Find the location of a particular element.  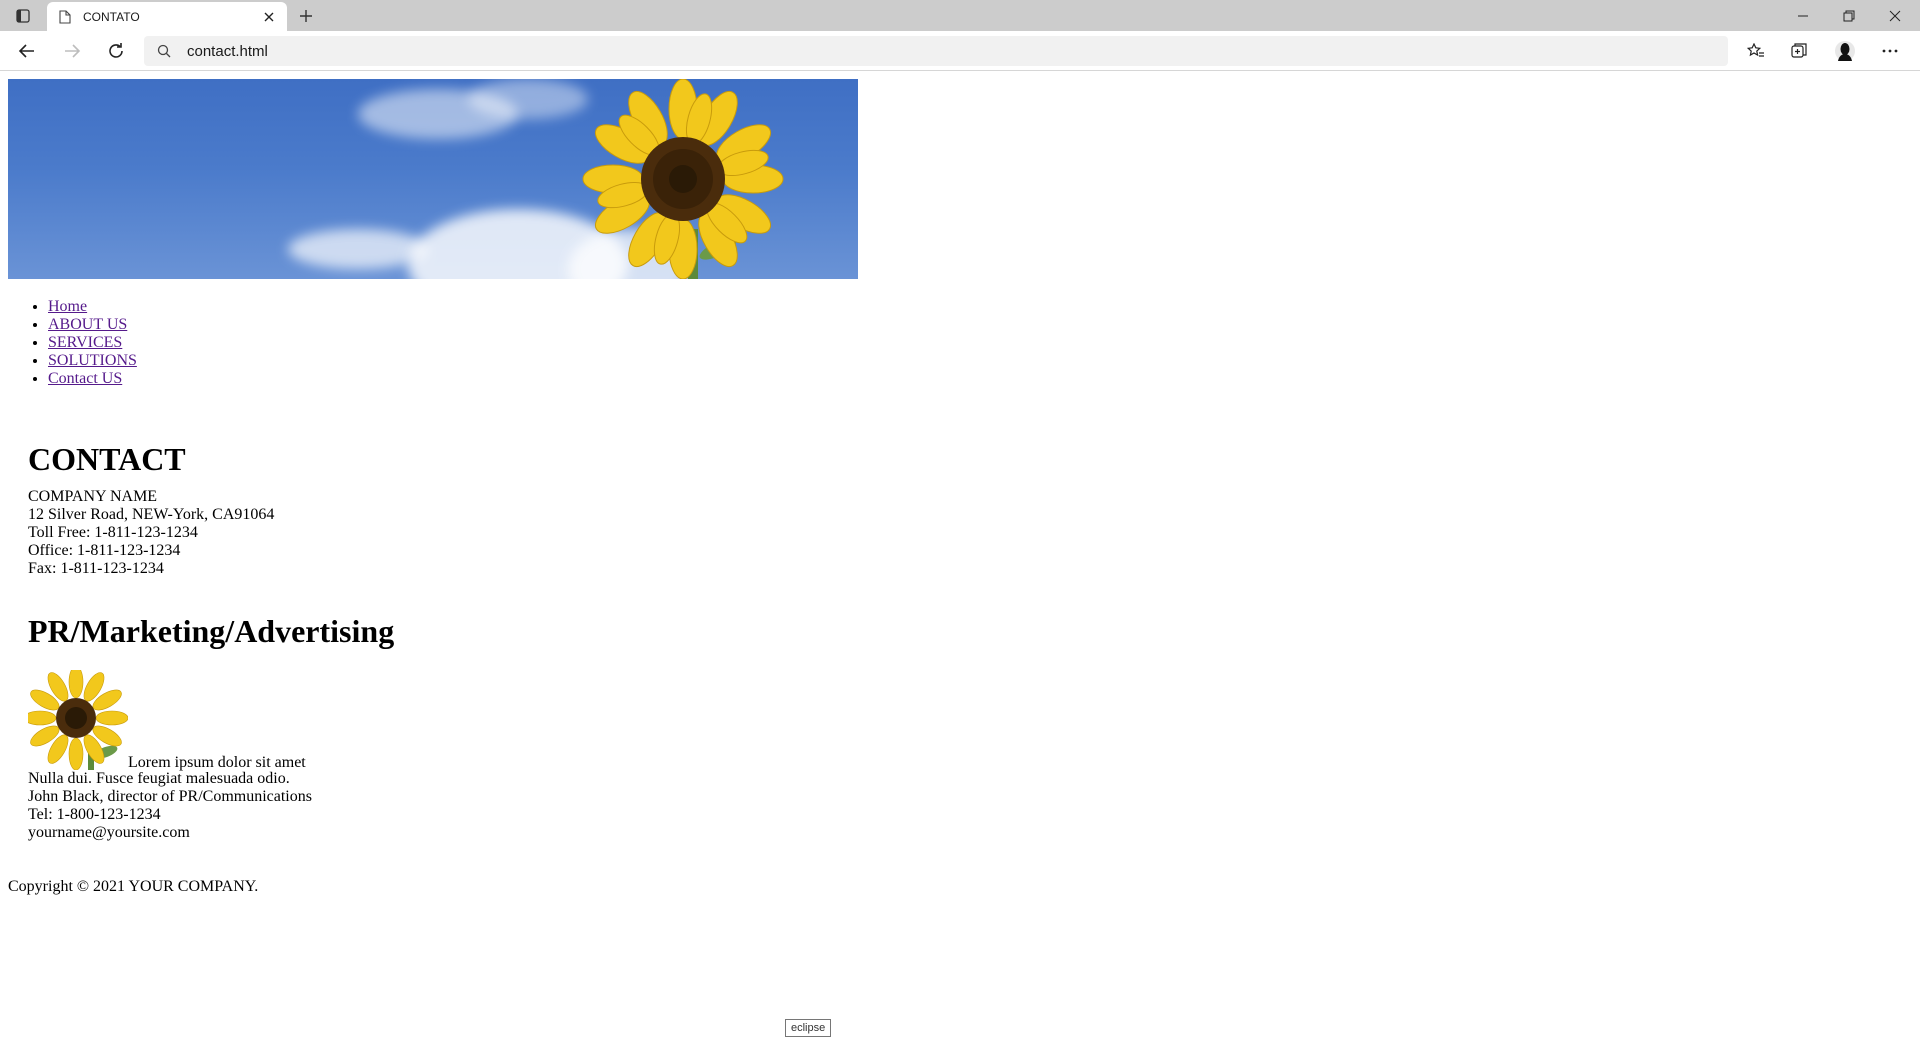

address-bar: contact.html is located at coordinates (936, 51).